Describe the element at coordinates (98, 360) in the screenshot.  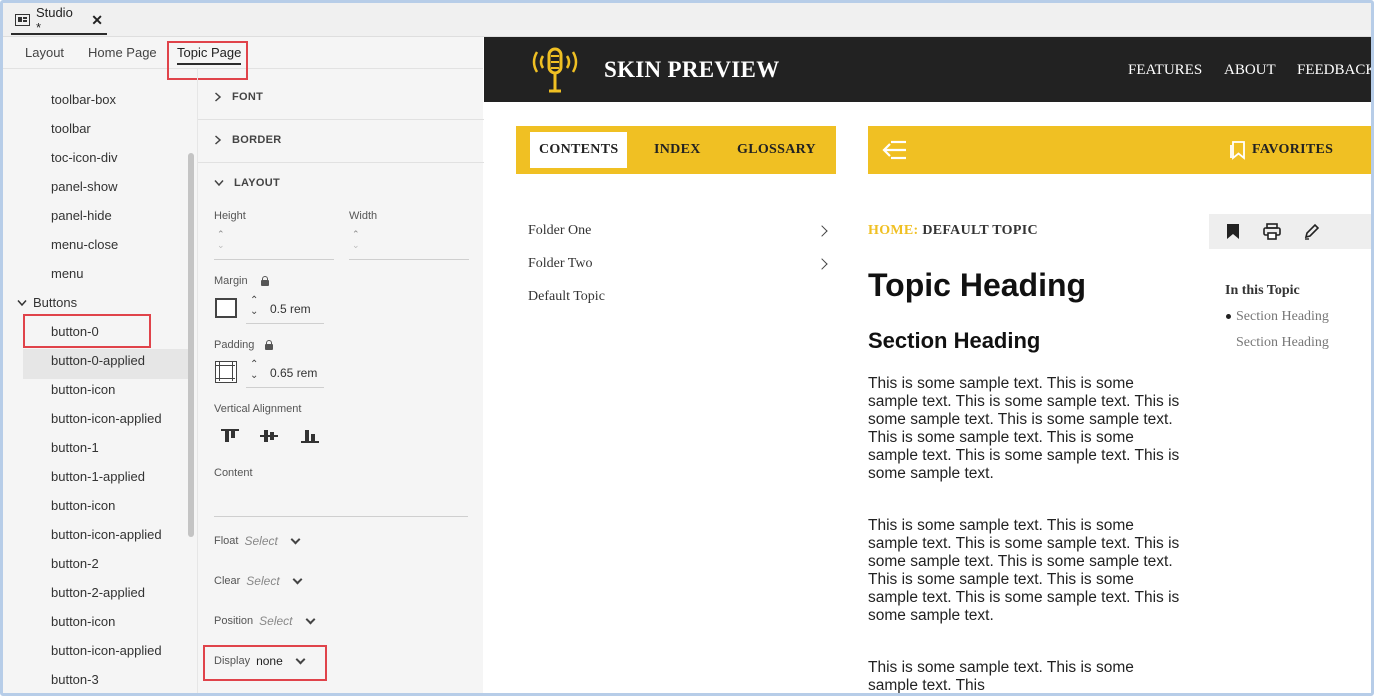
I see `tree-item-button-0-applied: button-0-applied` at that location.